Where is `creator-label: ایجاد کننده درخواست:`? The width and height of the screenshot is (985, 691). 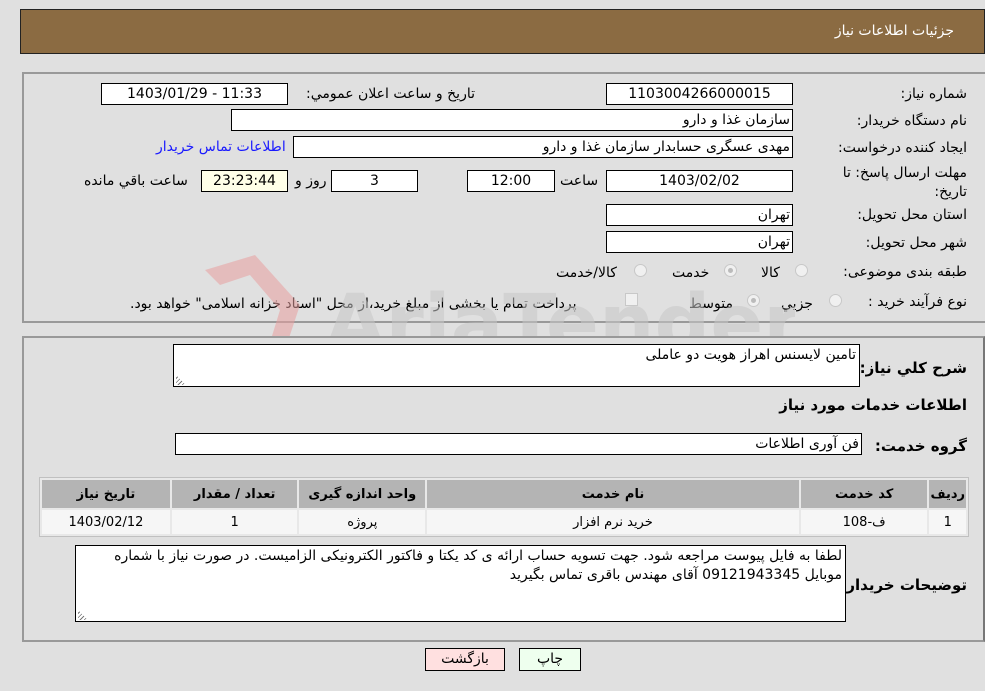
creator-label: ایجاد کننده درخواست: is located at coordinates (902, 148).